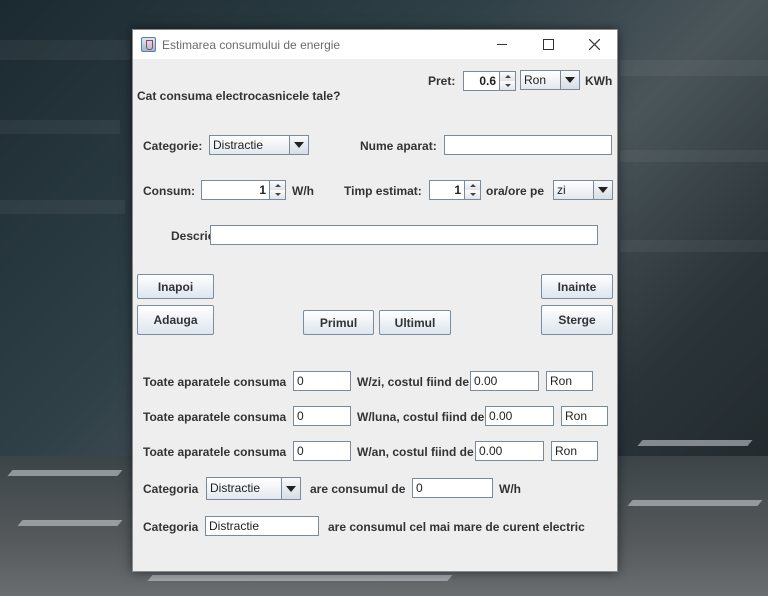 Image resolution: width=768 pixels, height=596 pixels. What do you see at coordinates (472, 194) in the screenshot?
I see `time-down-arrow-icon` at bounding box center [472, 194].